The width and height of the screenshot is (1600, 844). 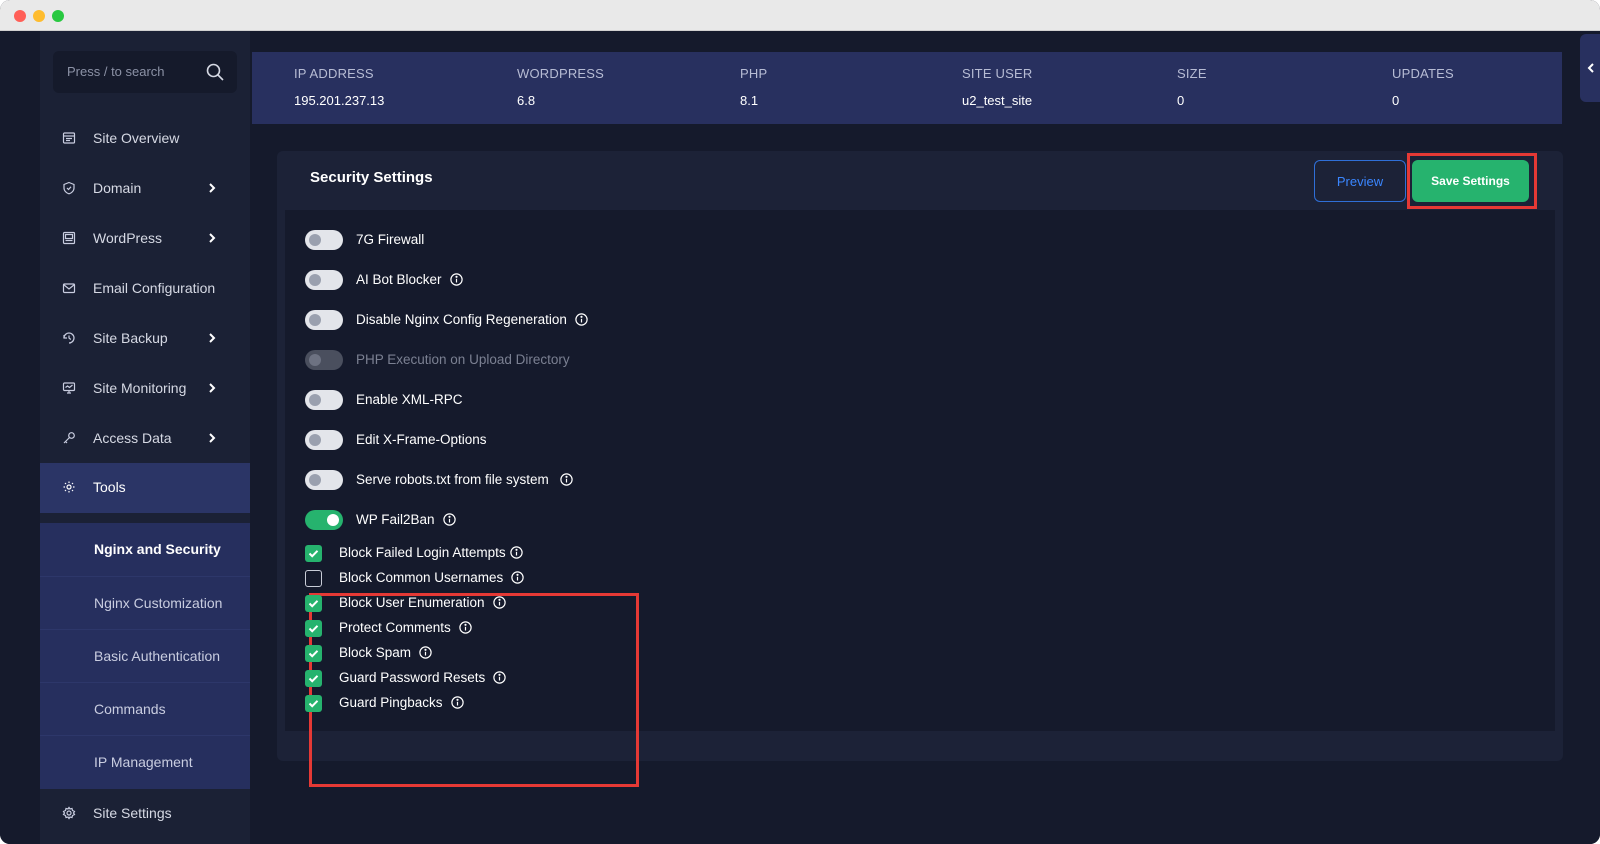 I want to click on setting-label-text: AI Bot Blocker, so click(x=399, y=279).